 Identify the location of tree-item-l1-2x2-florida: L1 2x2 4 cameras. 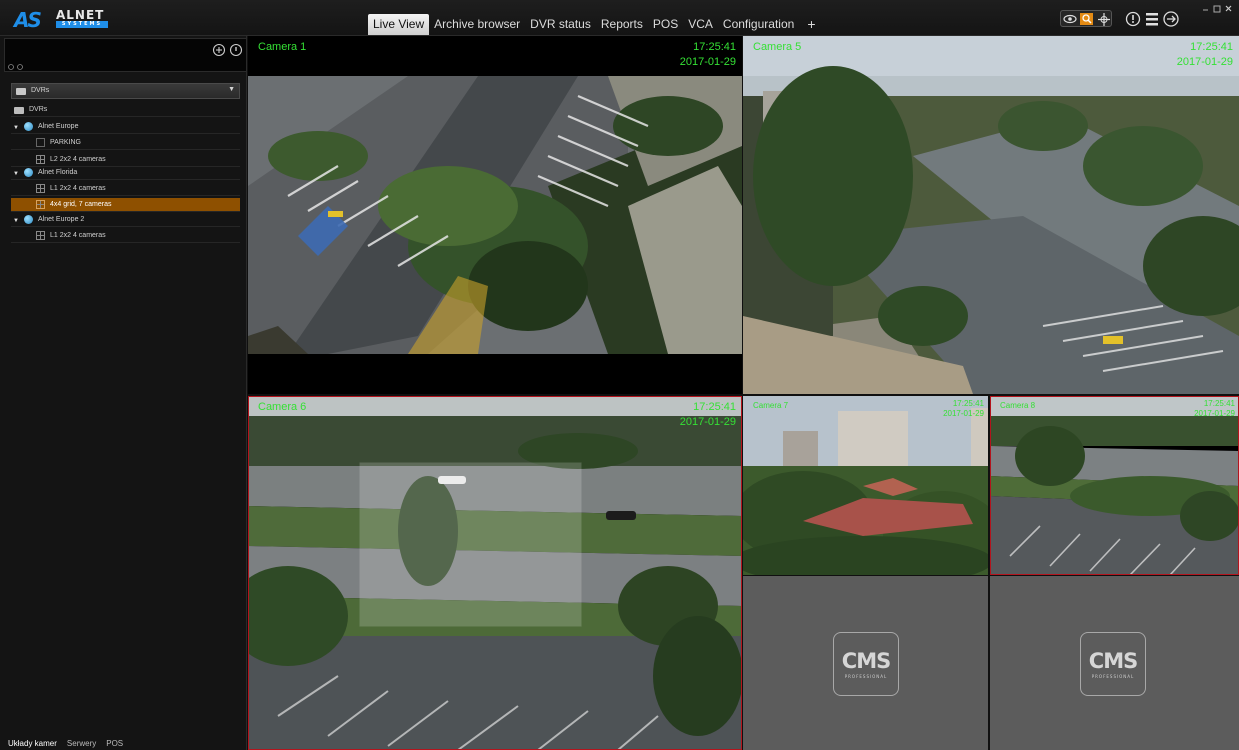
(125, 189).